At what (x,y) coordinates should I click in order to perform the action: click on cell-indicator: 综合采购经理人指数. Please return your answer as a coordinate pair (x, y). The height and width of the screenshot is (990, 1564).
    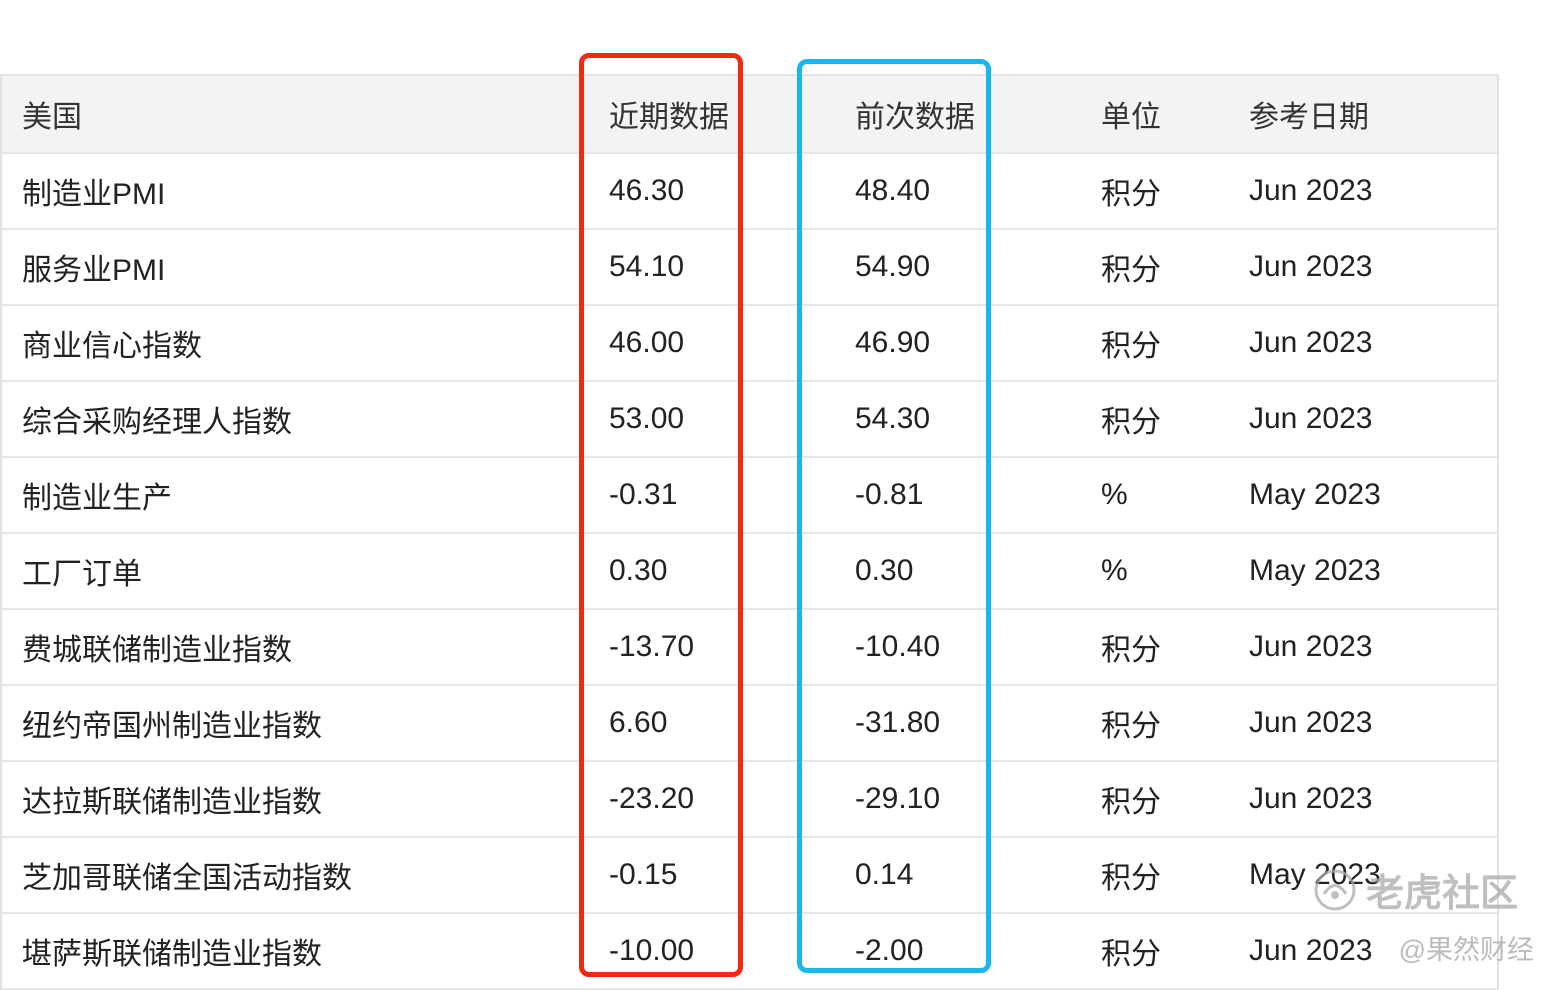
    Looking at the image, I should click on (157, 422).